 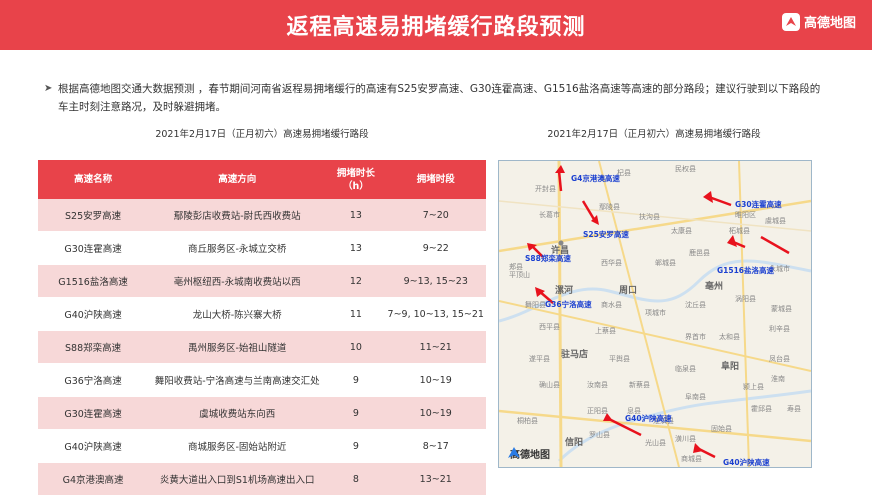 I want to click on svg-text: 鹿邑县, so click(x=699, y=252).